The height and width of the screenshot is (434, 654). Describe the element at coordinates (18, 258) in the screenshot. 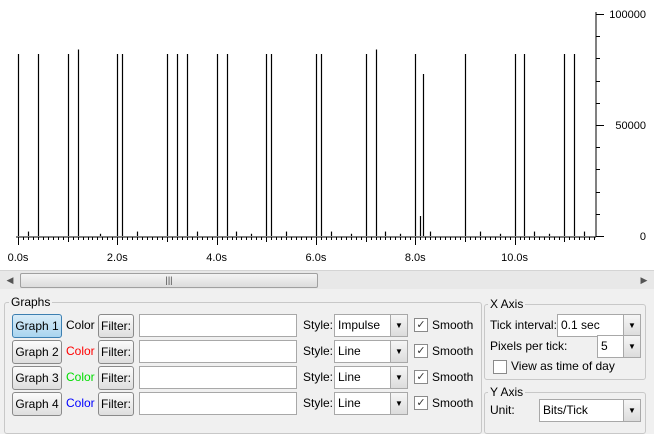

I see `x-tick-label: 0.0s` at that location.